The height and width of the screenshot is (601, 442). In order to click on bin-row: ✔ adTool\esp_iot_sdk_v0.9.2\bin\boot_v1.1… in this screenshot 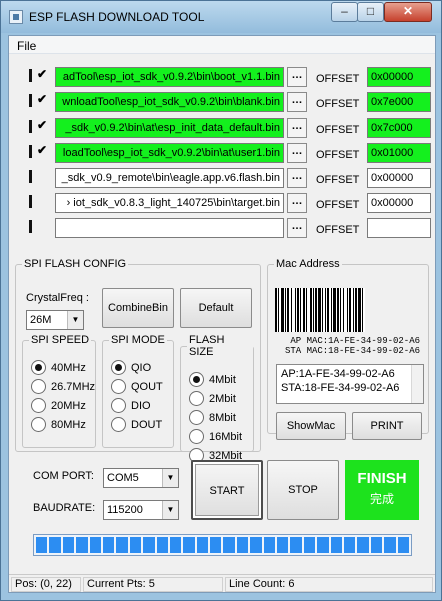, I will do `click(231, 76)`.